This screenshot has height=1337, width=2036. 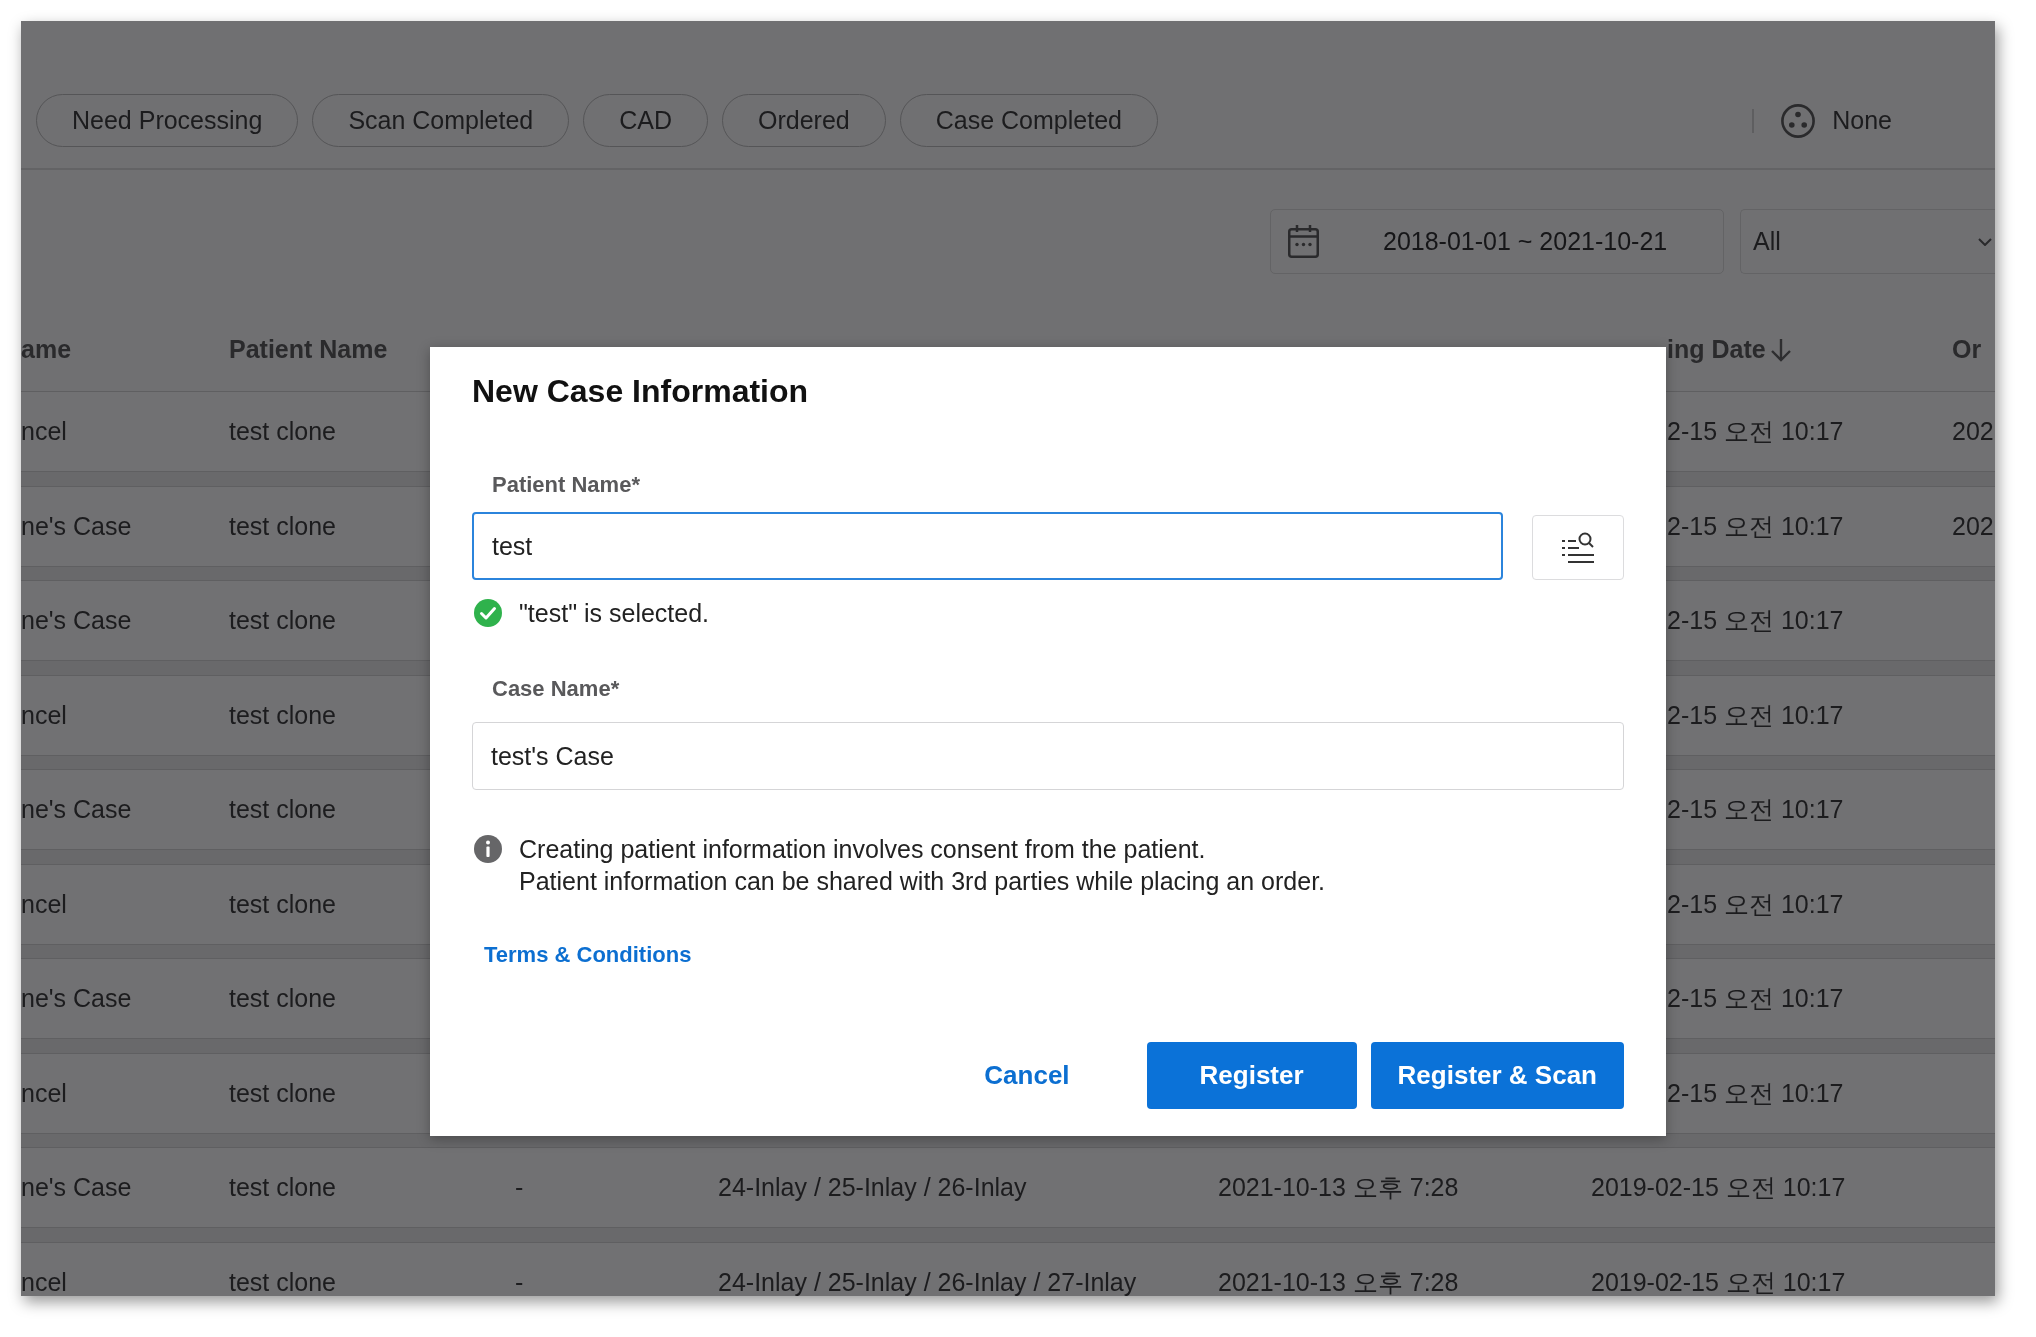 I want to click on chevron-down-icon, so click(x=1985, y=241).